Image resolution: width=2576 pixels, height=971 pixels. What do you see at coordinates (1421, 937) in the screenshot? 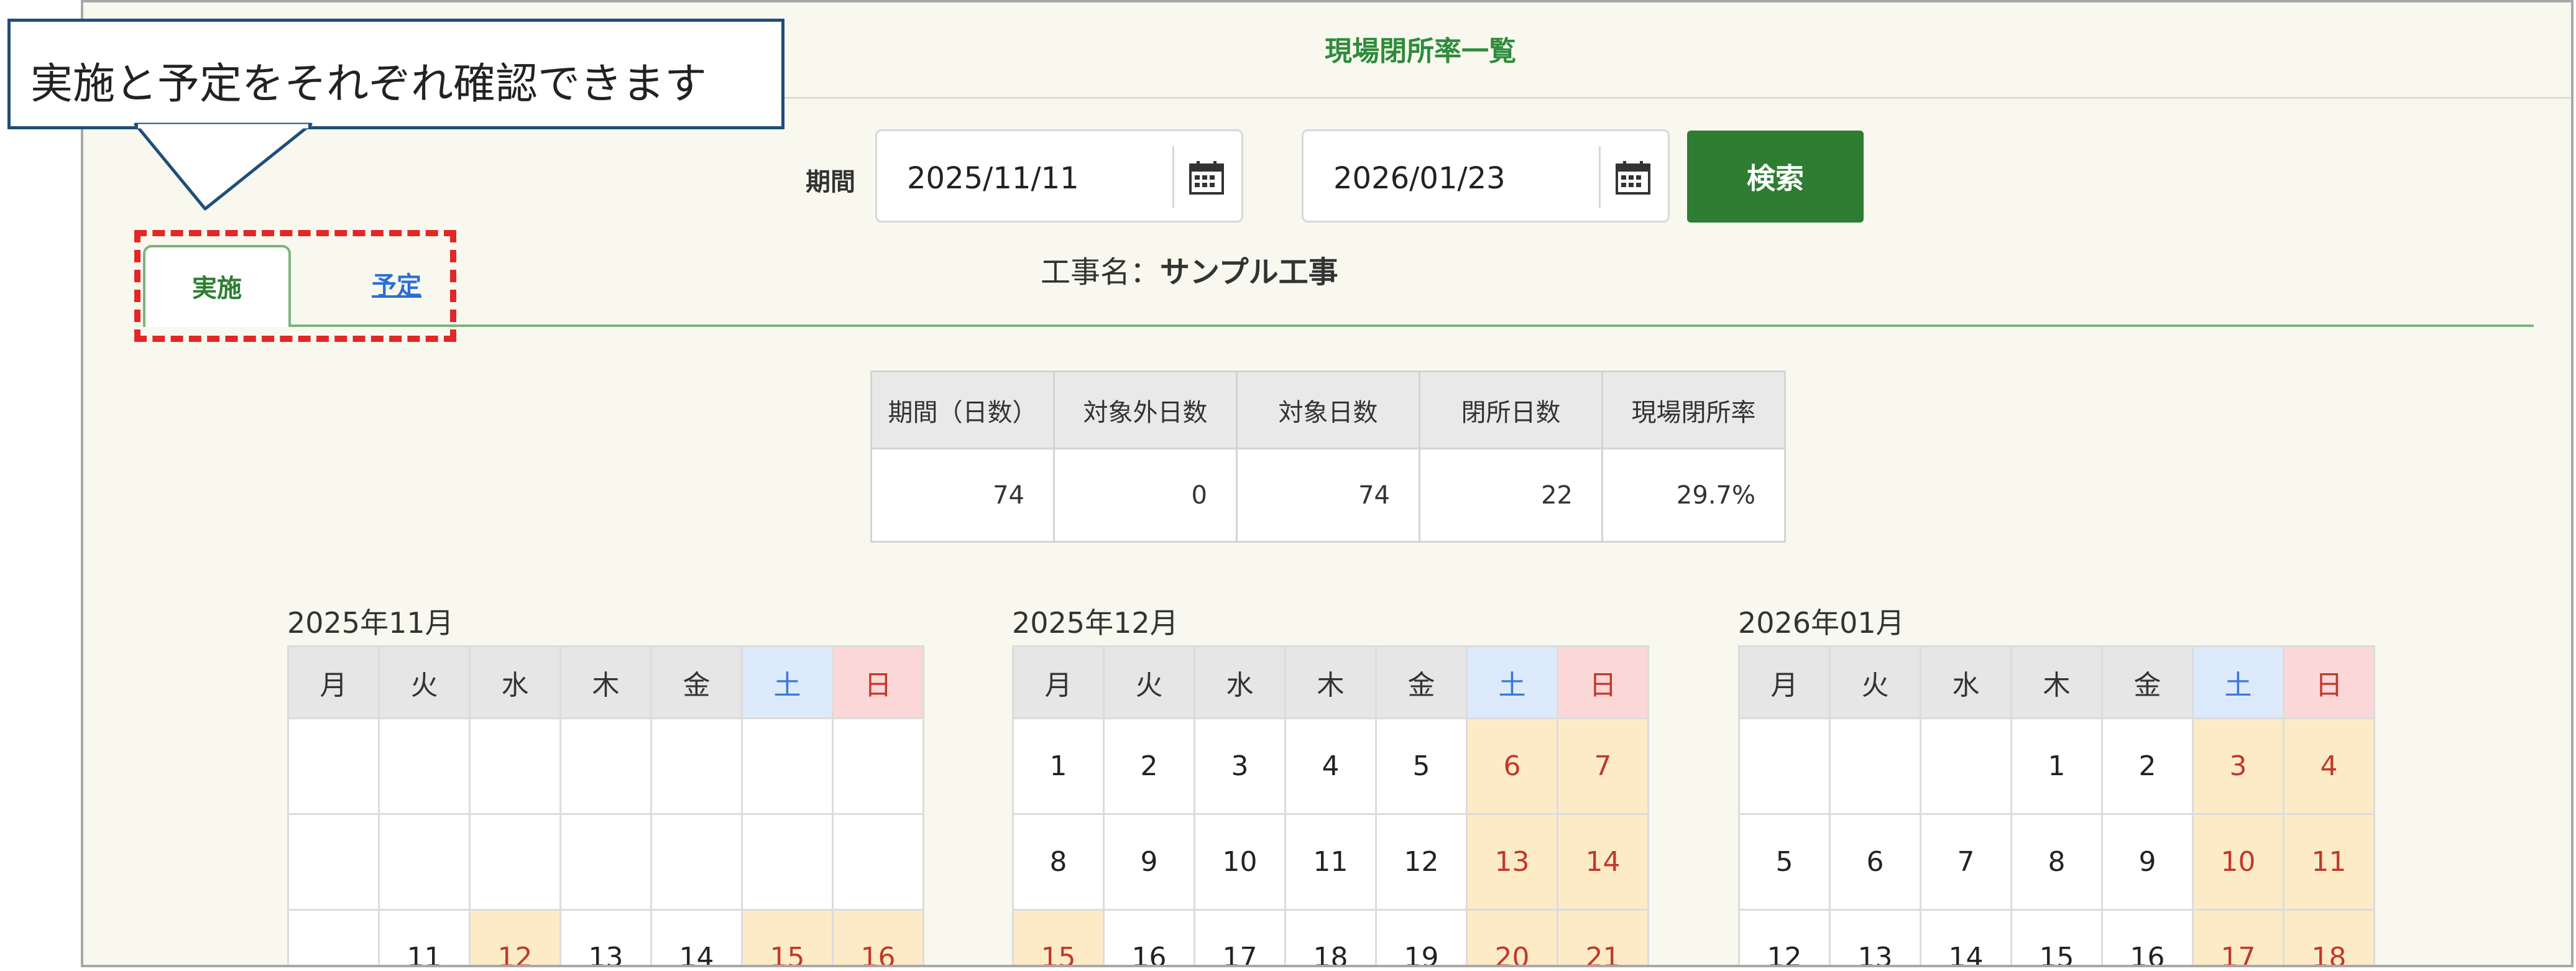
I see `calendar-day-cell: 19` at bounding box center [1421, 937].